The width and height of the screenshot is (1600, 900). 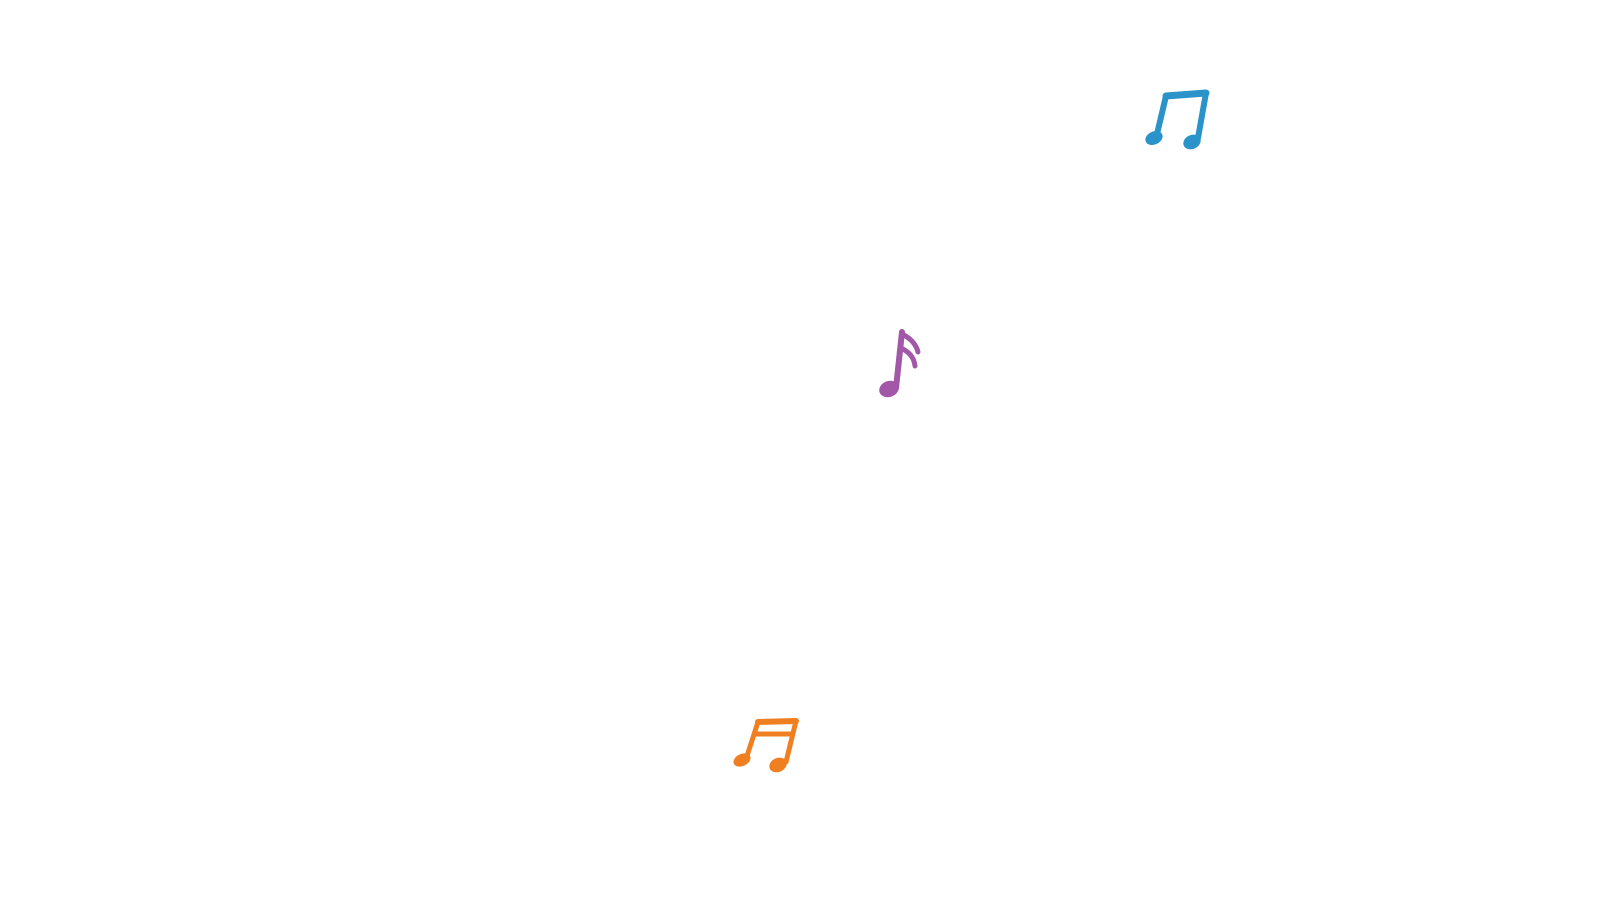 What do you see at coordinates (901, 365) in the screenshot?
I see `sixteenth-note-icon` at bounding box center [901, 365].